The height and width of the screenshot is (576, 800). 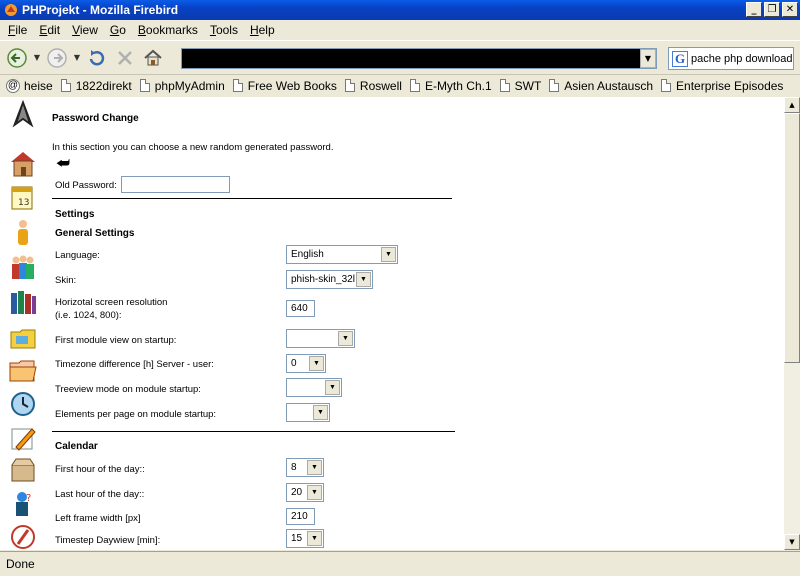 I want to click on books-icon, so click(x=23, y=302).